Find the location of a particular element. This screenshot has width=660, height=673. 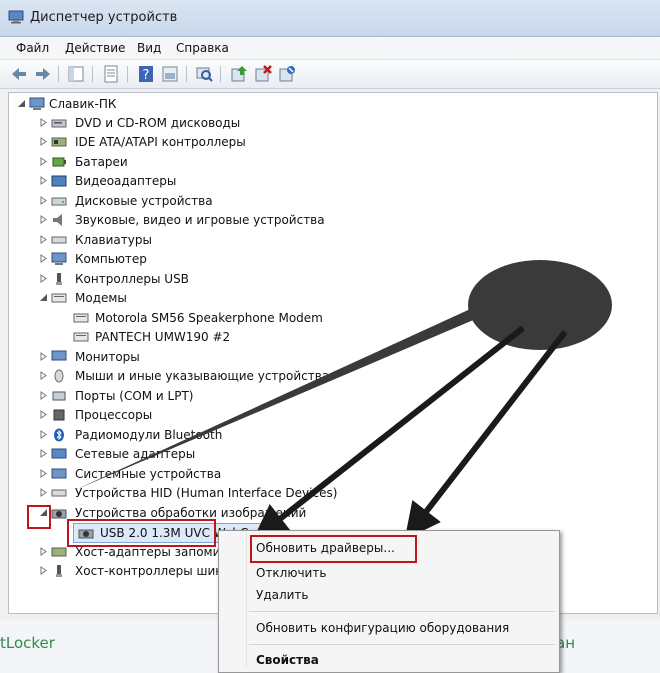

highlight-webcam is located at coordinates (141, 533).